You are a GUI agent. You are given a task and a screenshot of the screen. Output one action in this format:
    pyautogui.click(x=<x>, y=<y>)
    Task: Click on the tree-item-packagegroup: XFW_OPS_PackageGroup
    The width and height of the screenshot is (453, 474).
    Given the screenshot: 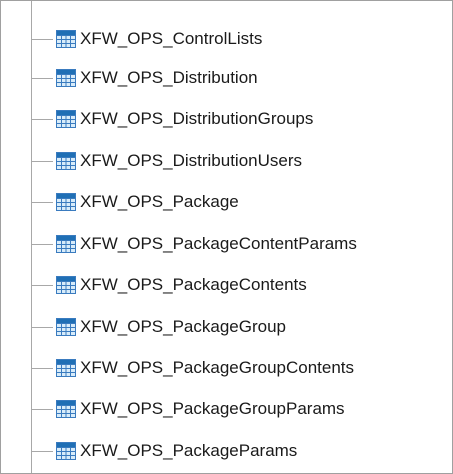 What is the action you would take?
    pyautogui.click(x=241, y=327)
    